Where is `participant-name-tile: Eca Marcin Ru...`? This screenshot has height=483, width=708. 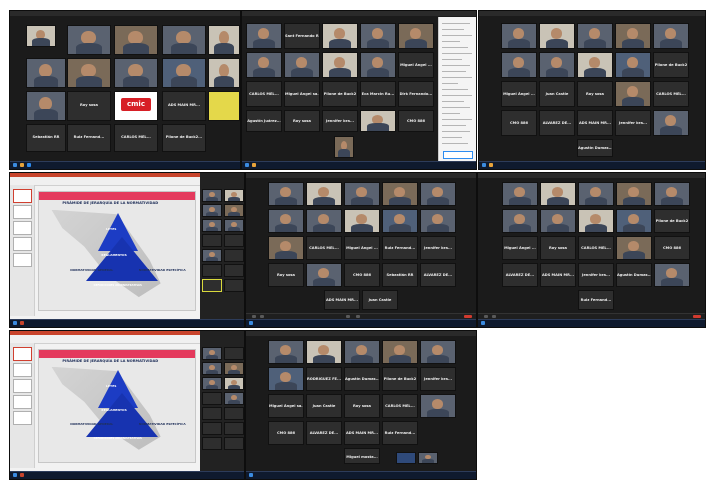 participant-name-tile: Eca Marcin Ru... is located at coordinates (378, 94).